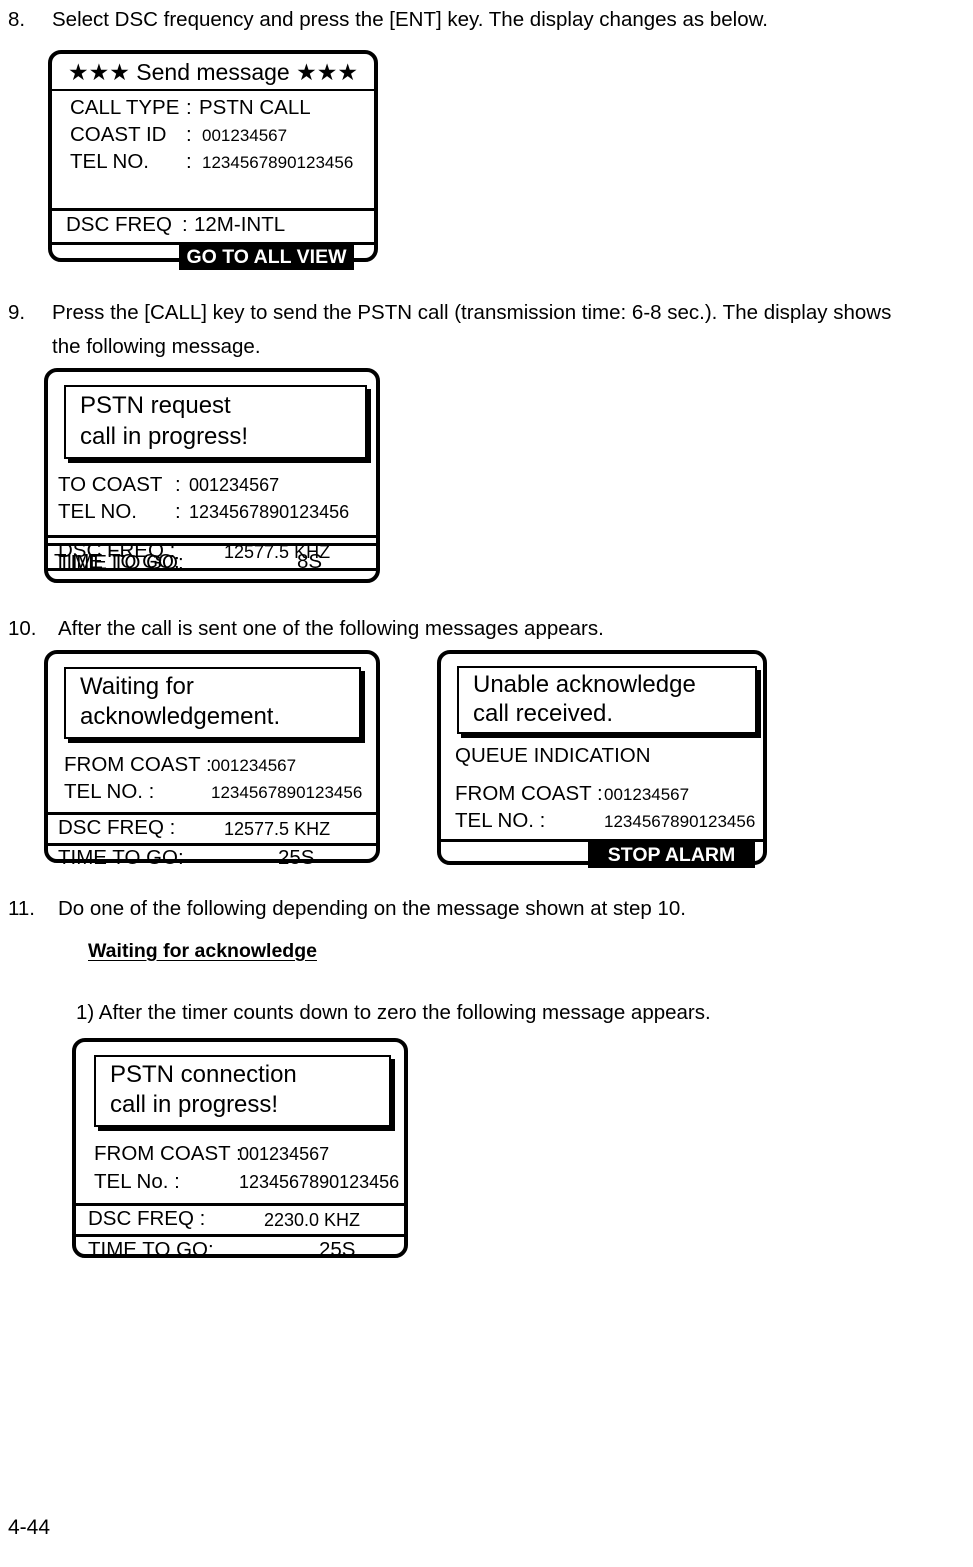  I want to click on pstn-request-message-box: PSTN request call in progress!, so click(215, 422).